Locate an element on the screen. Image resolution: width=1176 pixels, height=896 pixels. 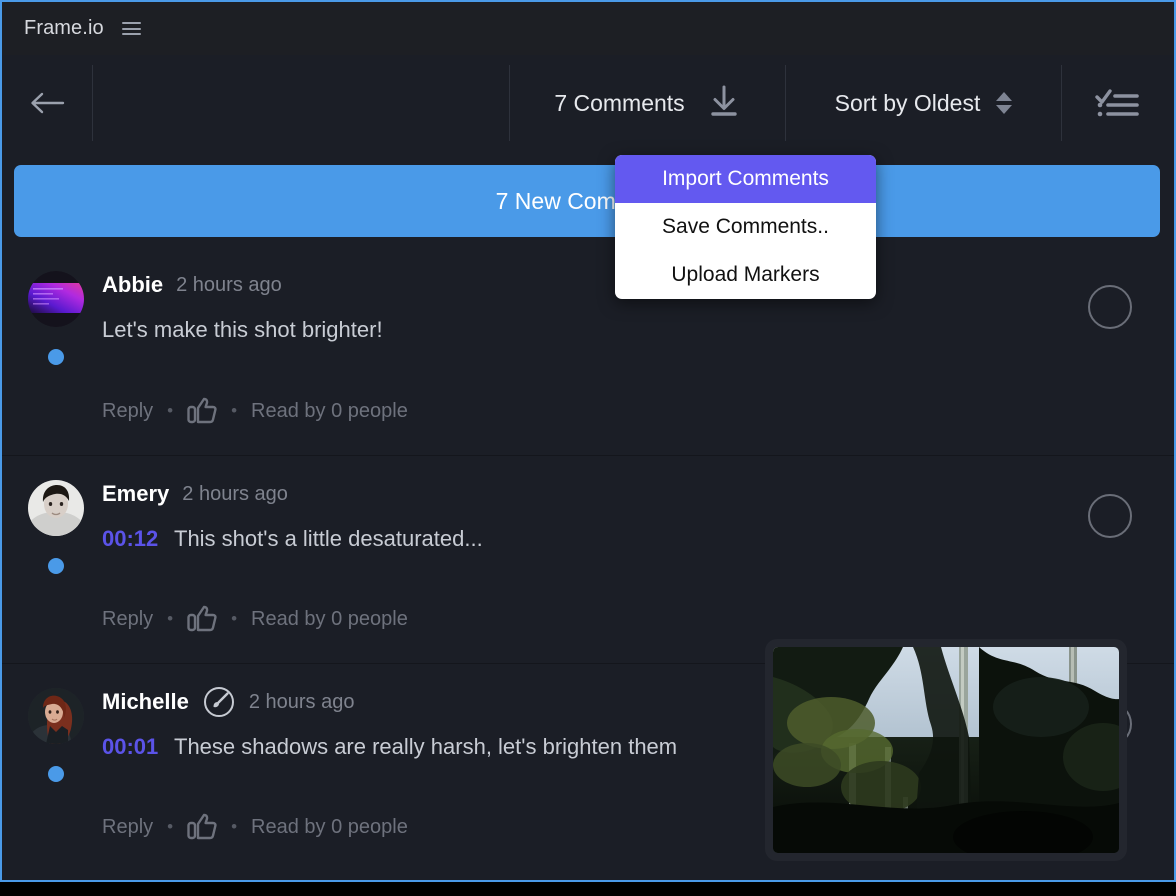
bottom-strip is located at coordinates (588, 889).